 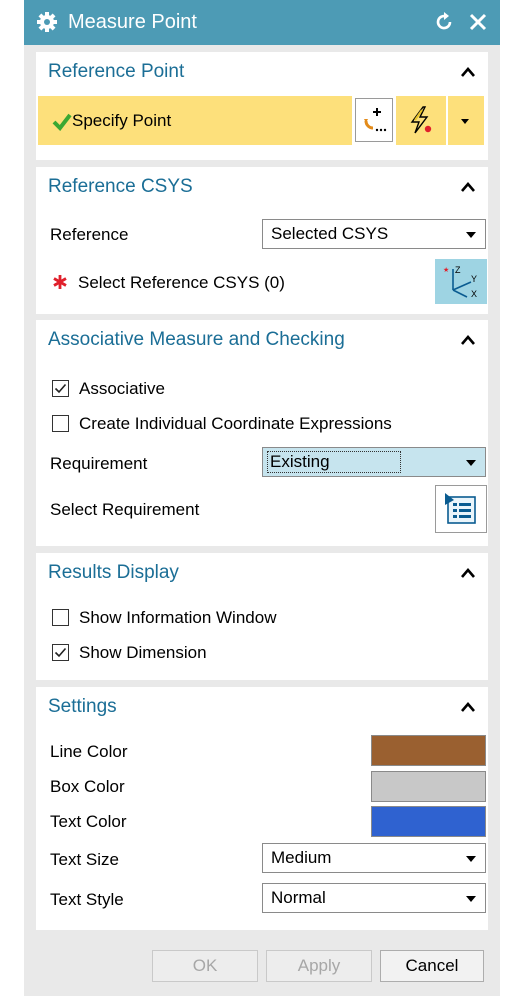 I want to click on select-requirement-label: Select Requirement, so click(x=124, y=510).